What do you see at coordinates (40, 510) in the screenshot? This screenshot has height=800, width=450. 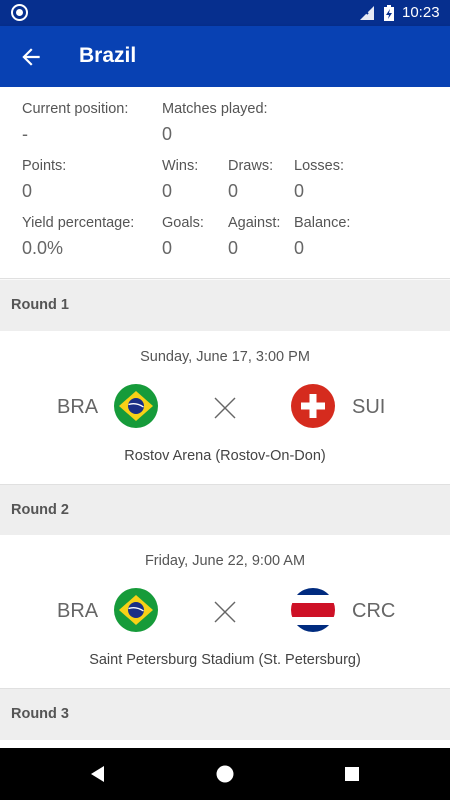 I see `round-label: Round 2` at bounding box center [40, 510].